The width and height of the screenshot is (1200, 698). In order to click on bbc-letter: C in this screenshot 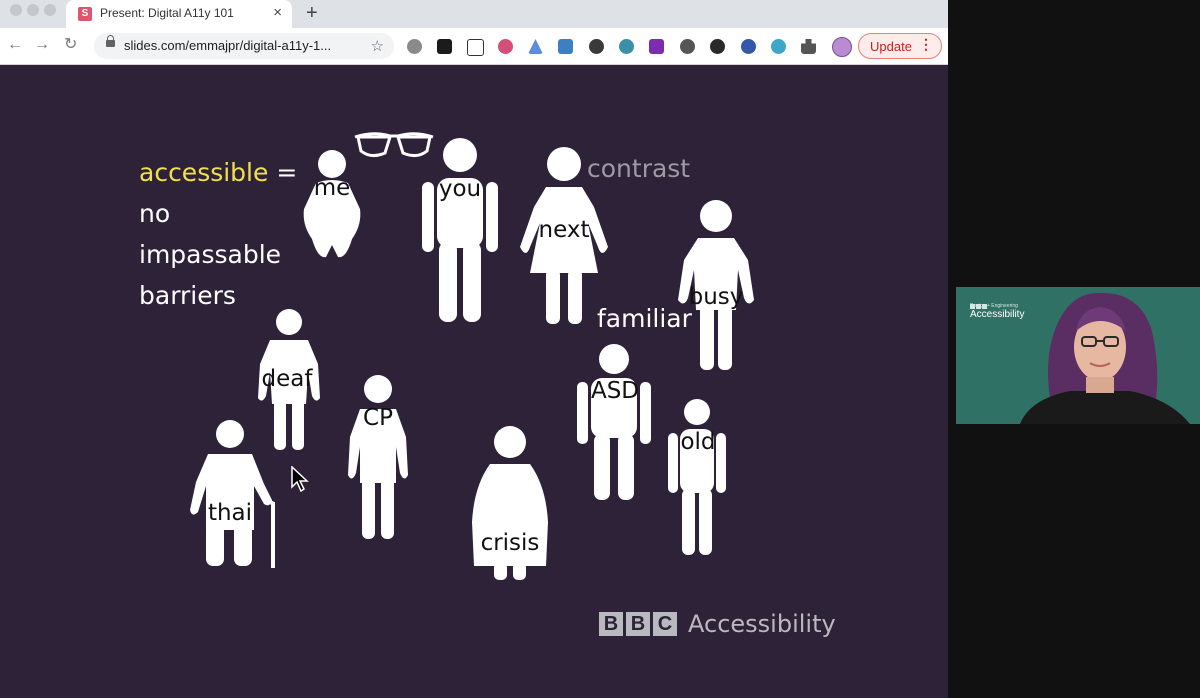, I will do `click(665, 624)`.